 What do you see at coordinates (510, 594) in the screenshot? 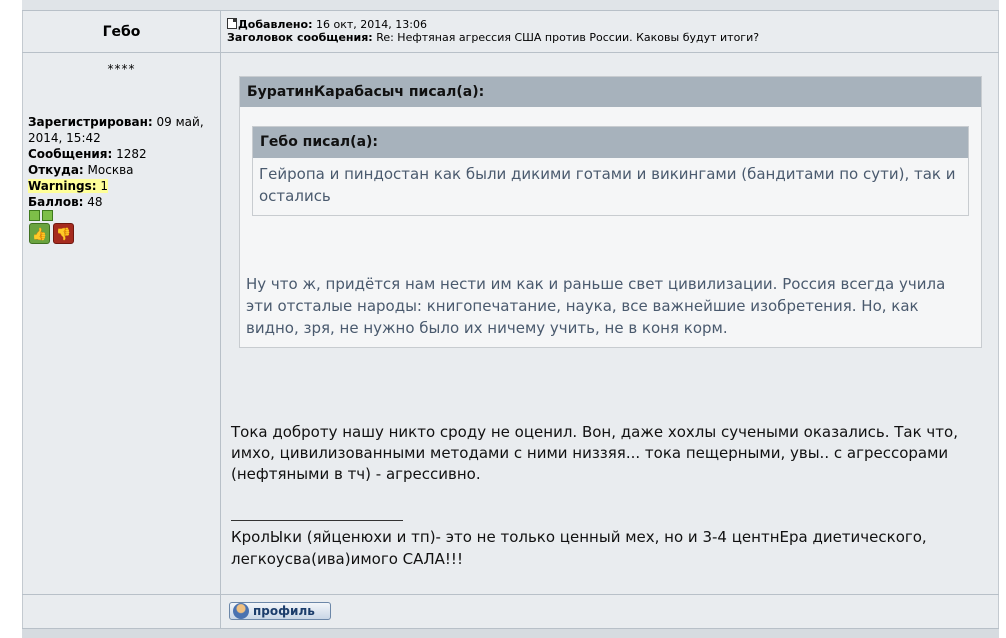
I see `footer-divider` at bounding box center [510, 594].